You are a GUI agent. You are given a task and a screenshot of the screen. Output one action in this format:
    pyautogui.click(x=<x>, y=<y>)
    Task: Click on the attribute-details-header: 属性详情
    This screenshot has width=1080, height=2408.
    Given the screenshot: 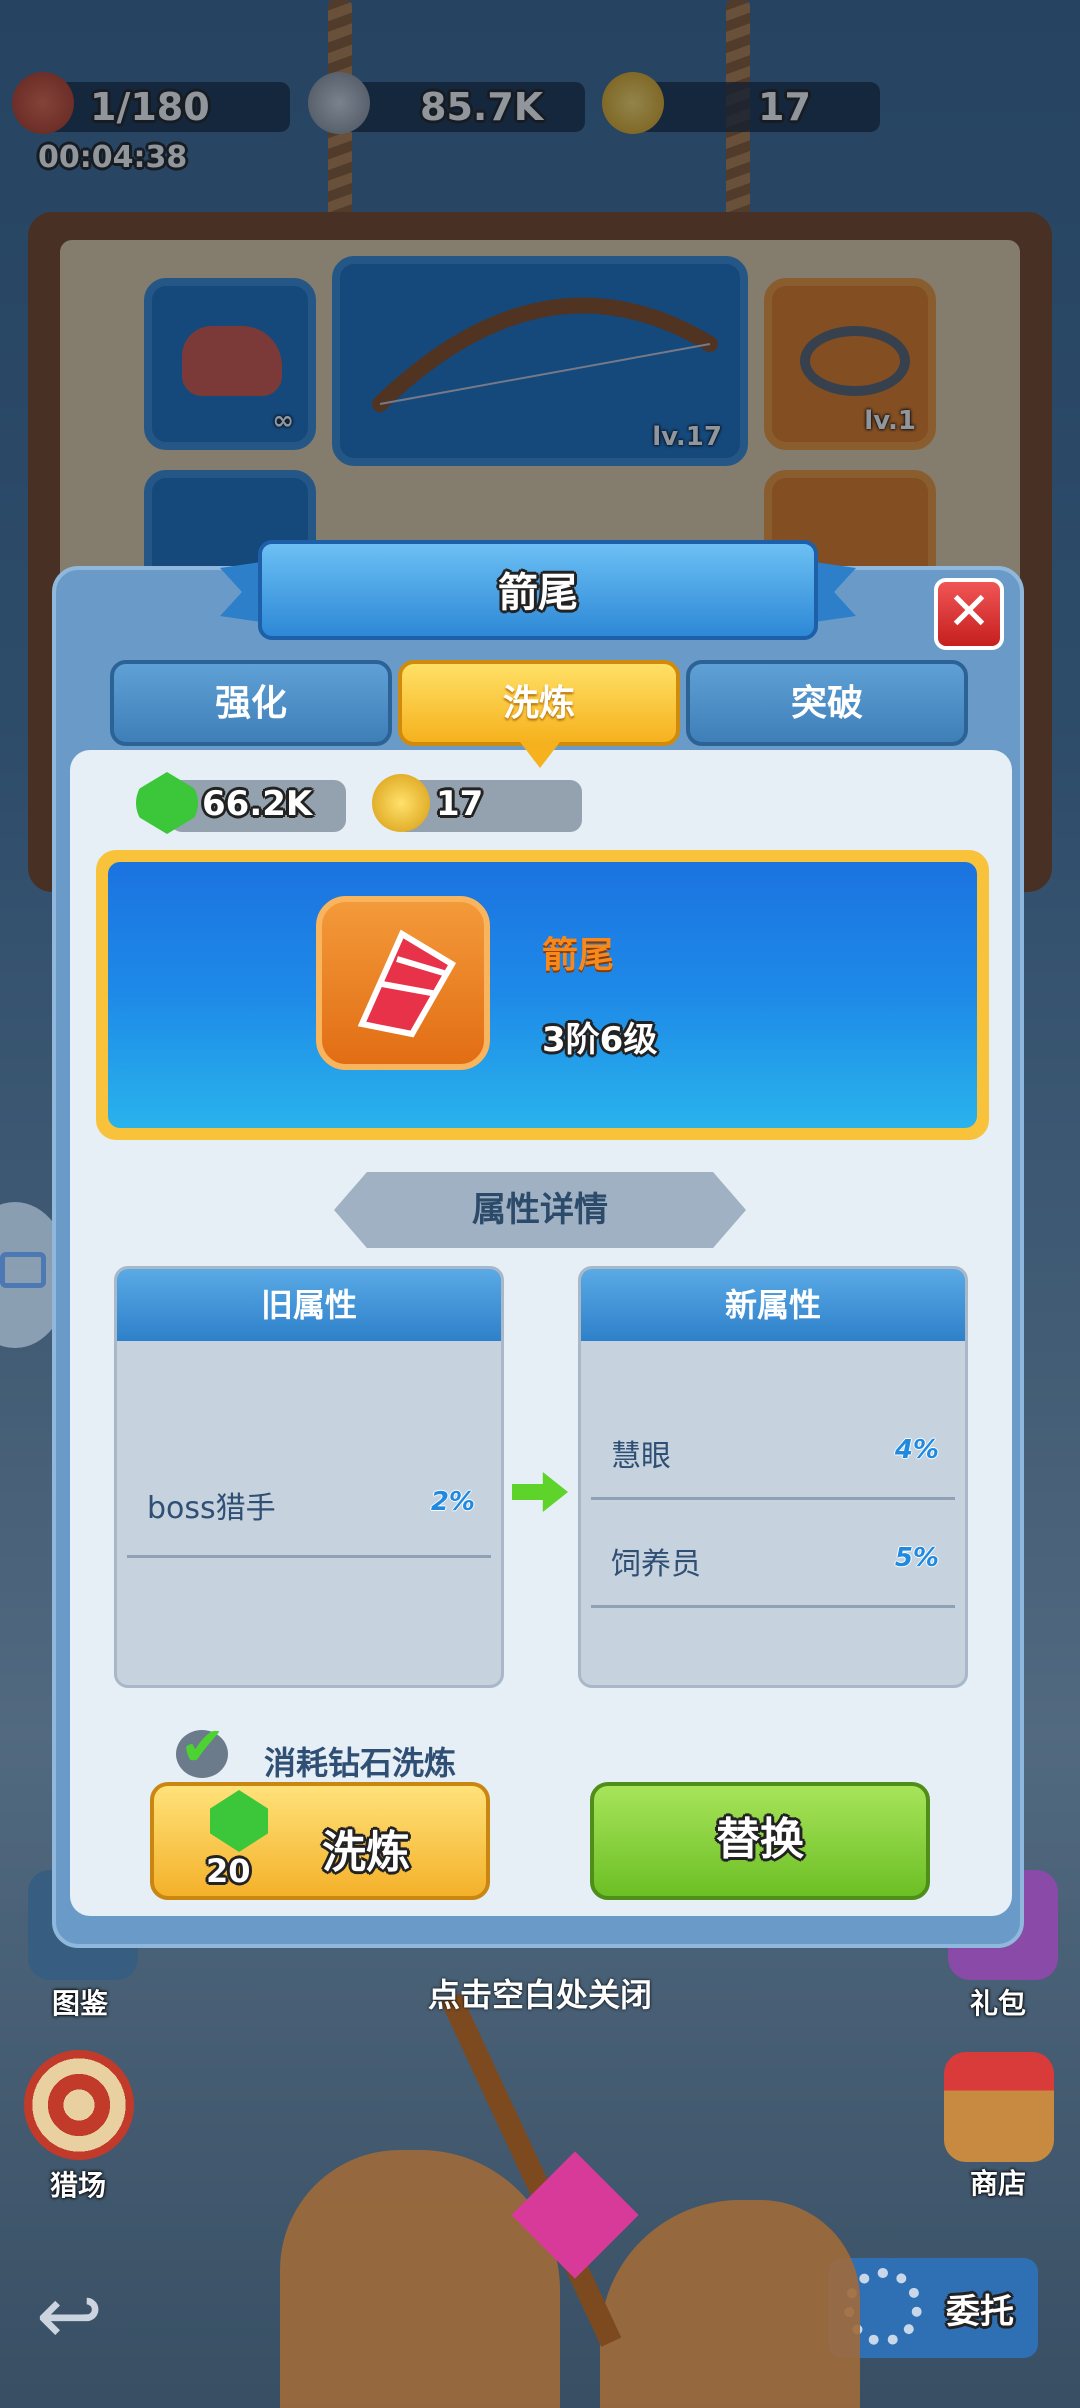 What is the action you would take?
    pyautogui.click(x=540, y=1210)
    